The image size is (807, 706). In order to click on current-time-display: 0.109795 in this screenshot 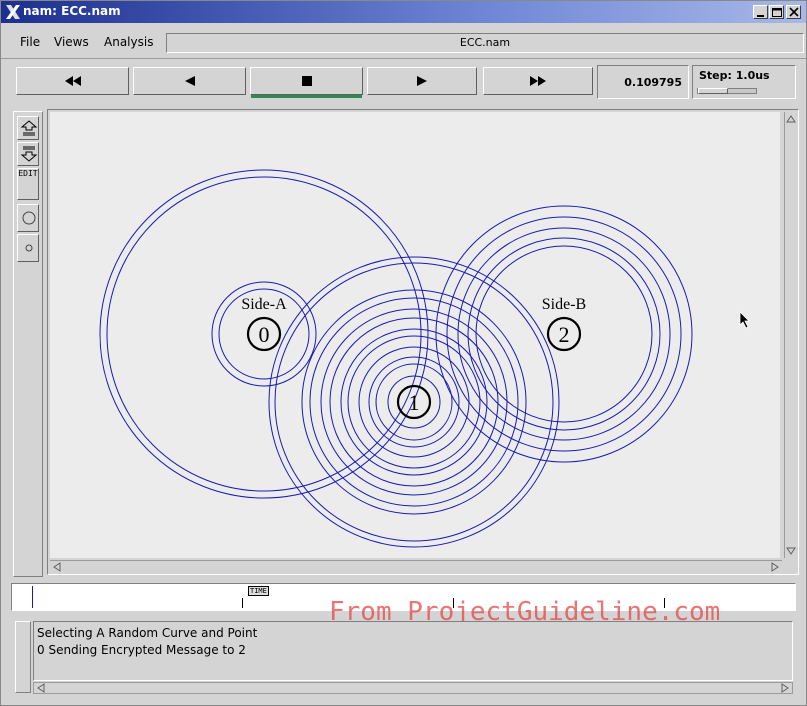, I will do `click(643, 82)`.